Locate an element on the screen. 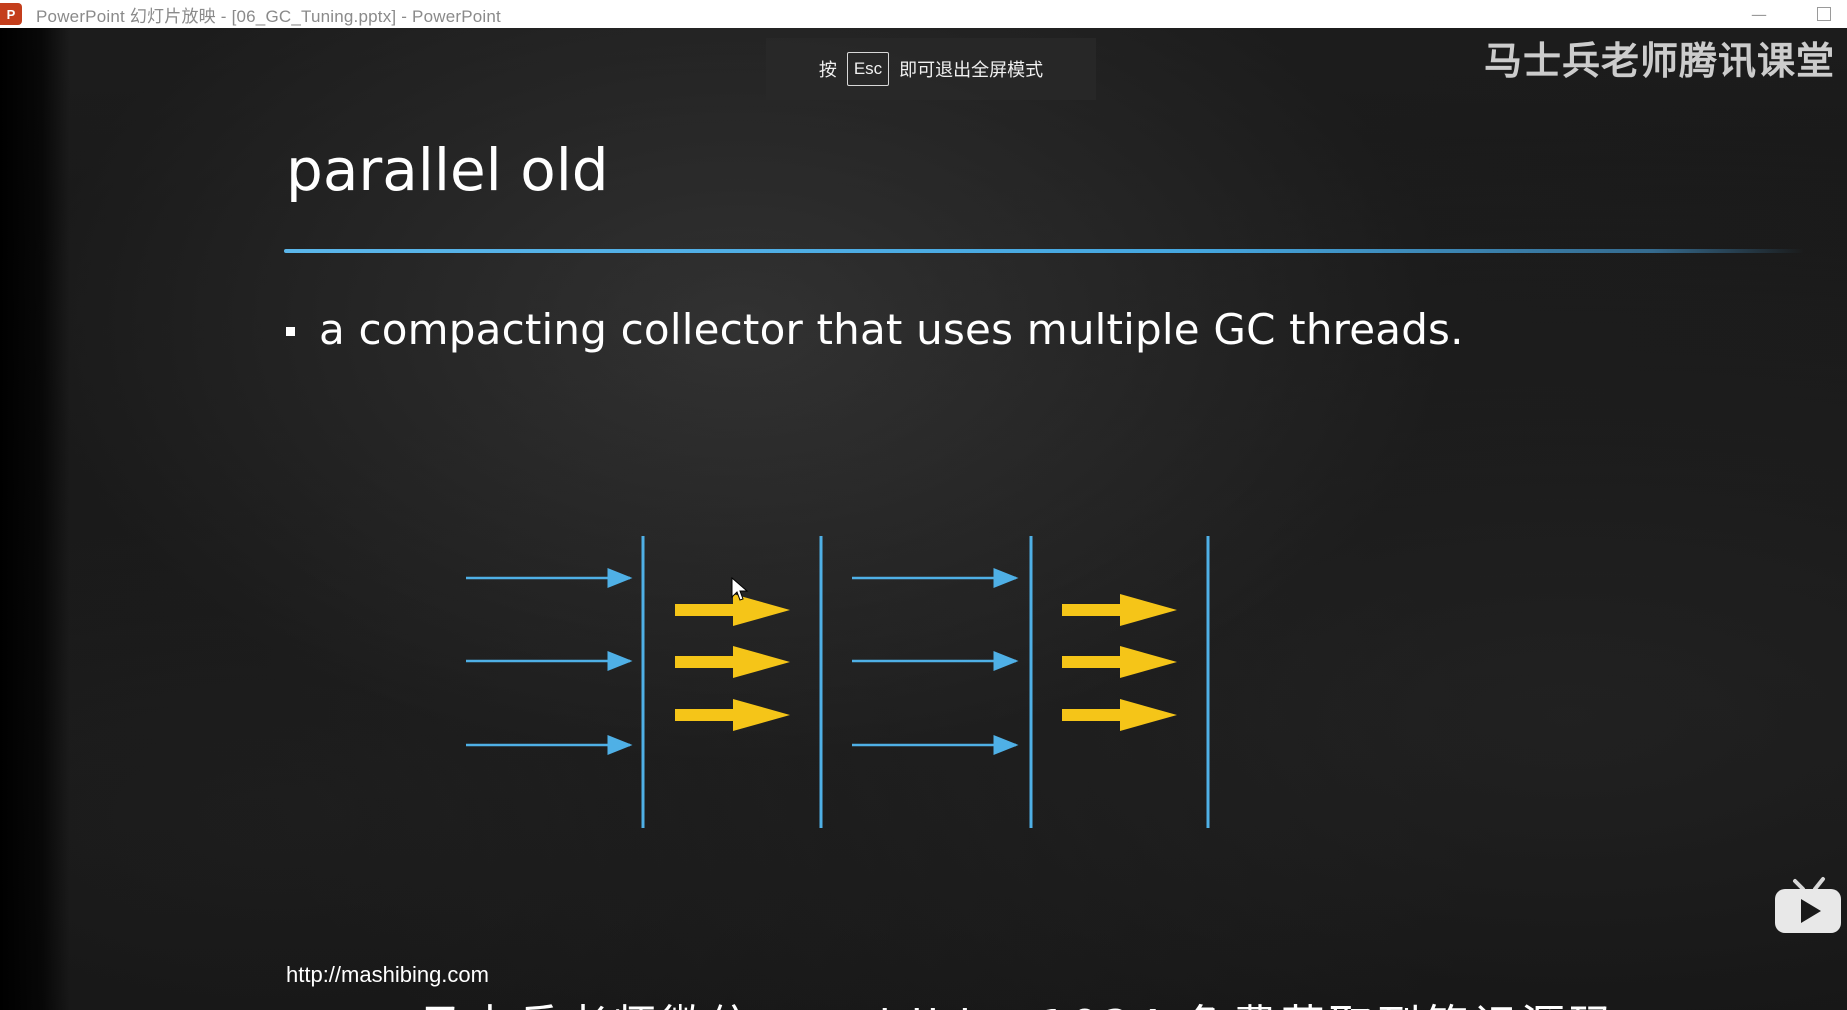  title-underline is located at coordinates (1044, 251).